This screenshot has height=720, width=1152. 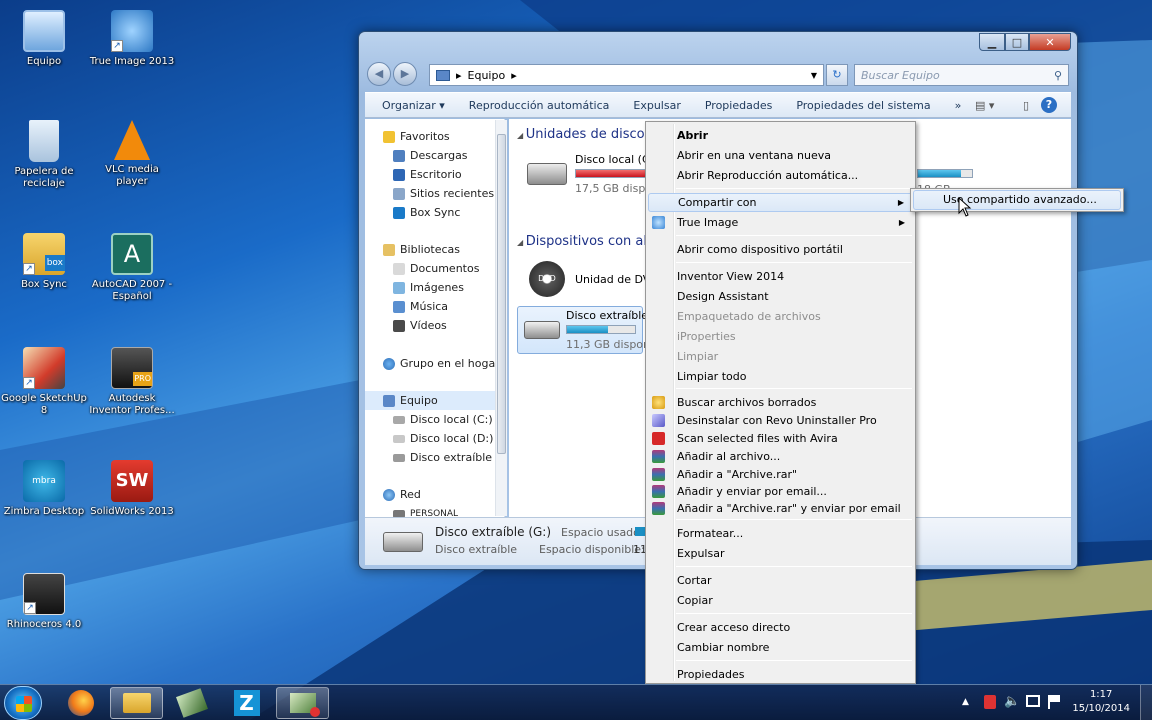 What do you see at coordinates (426, 212) in the screenshot?
I see `nav-box-sync: Box Sync` at bounding box center [426, 212].